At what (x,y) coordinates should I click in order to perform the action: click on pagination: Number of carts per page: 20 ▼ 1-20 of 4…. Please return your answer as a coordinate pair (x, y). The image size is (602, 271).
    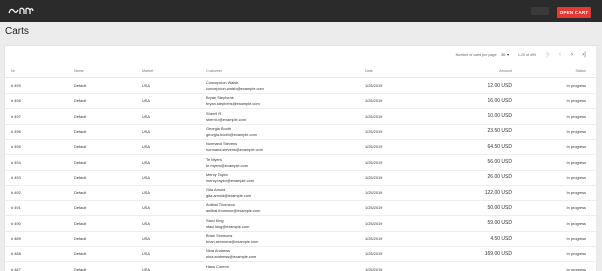
    Looking at the image, I should click on (523, 55).